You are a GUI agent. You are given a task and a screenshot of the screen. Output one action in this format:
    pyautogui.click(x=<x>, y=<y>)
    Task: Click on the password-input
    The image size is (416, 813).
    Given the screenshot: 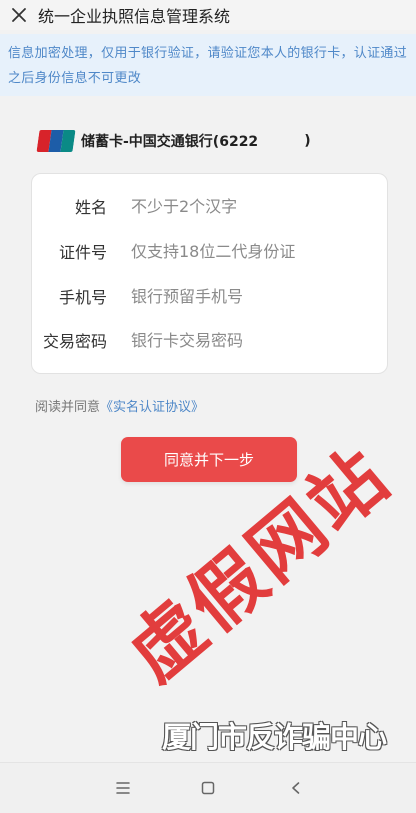 What is the action you would take?
    pyautogui.click(x=241, y=340)
    